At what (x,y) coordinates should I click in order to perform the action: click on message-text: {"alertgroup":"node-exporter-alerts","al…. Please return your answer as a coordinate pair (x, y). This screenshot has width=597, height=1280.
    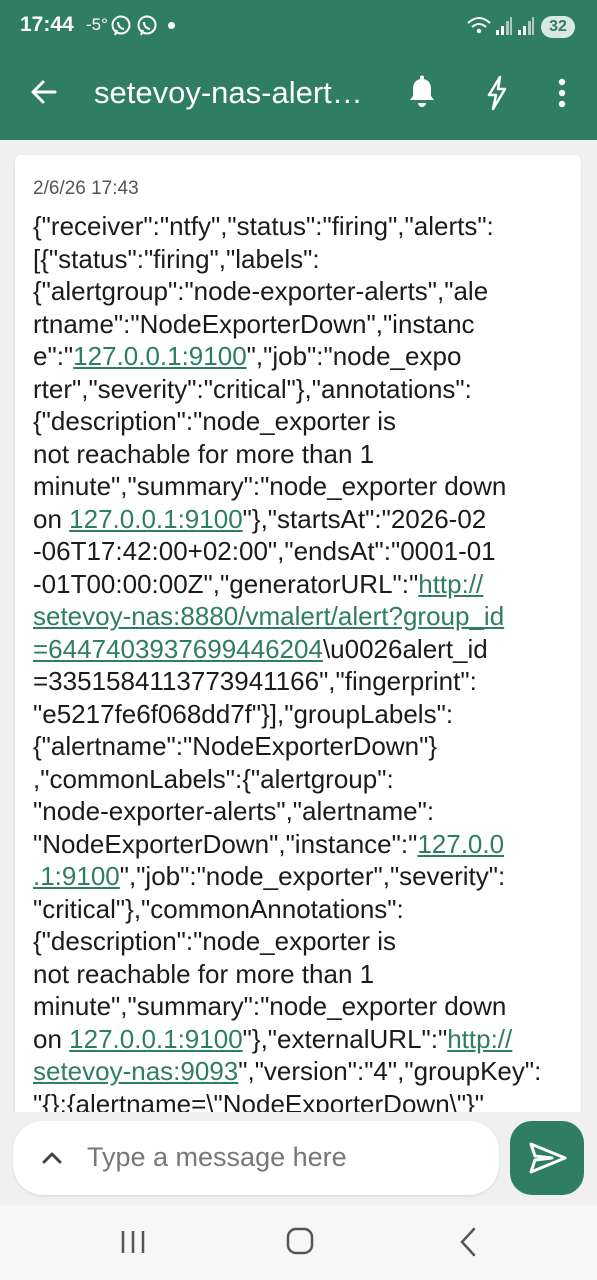
    Looking at the image, I should click on (261, 291).